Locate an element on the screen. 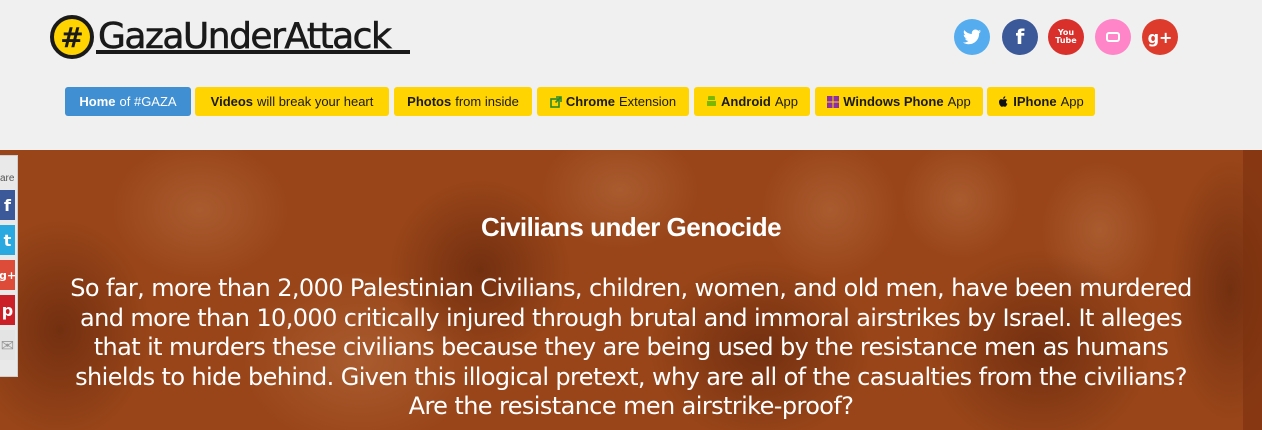  share-email-glyph: ✉ is located at coordinates (7, 345).